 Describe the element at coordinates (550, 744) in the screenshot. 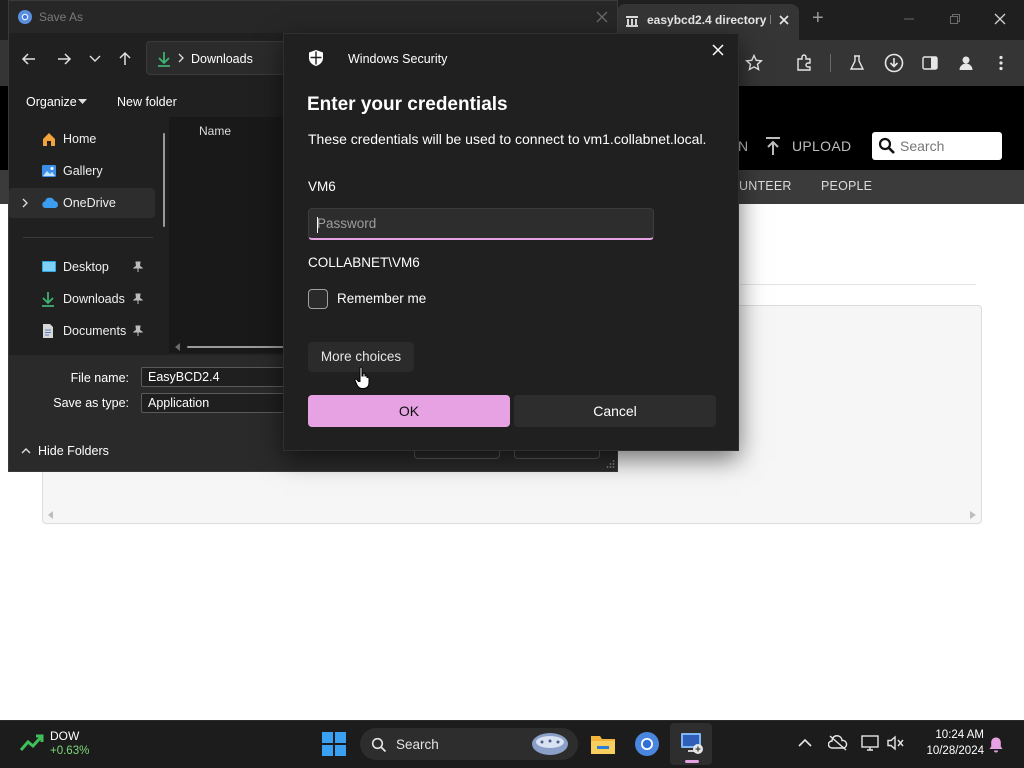

I see `search-highlight-image` at that location.